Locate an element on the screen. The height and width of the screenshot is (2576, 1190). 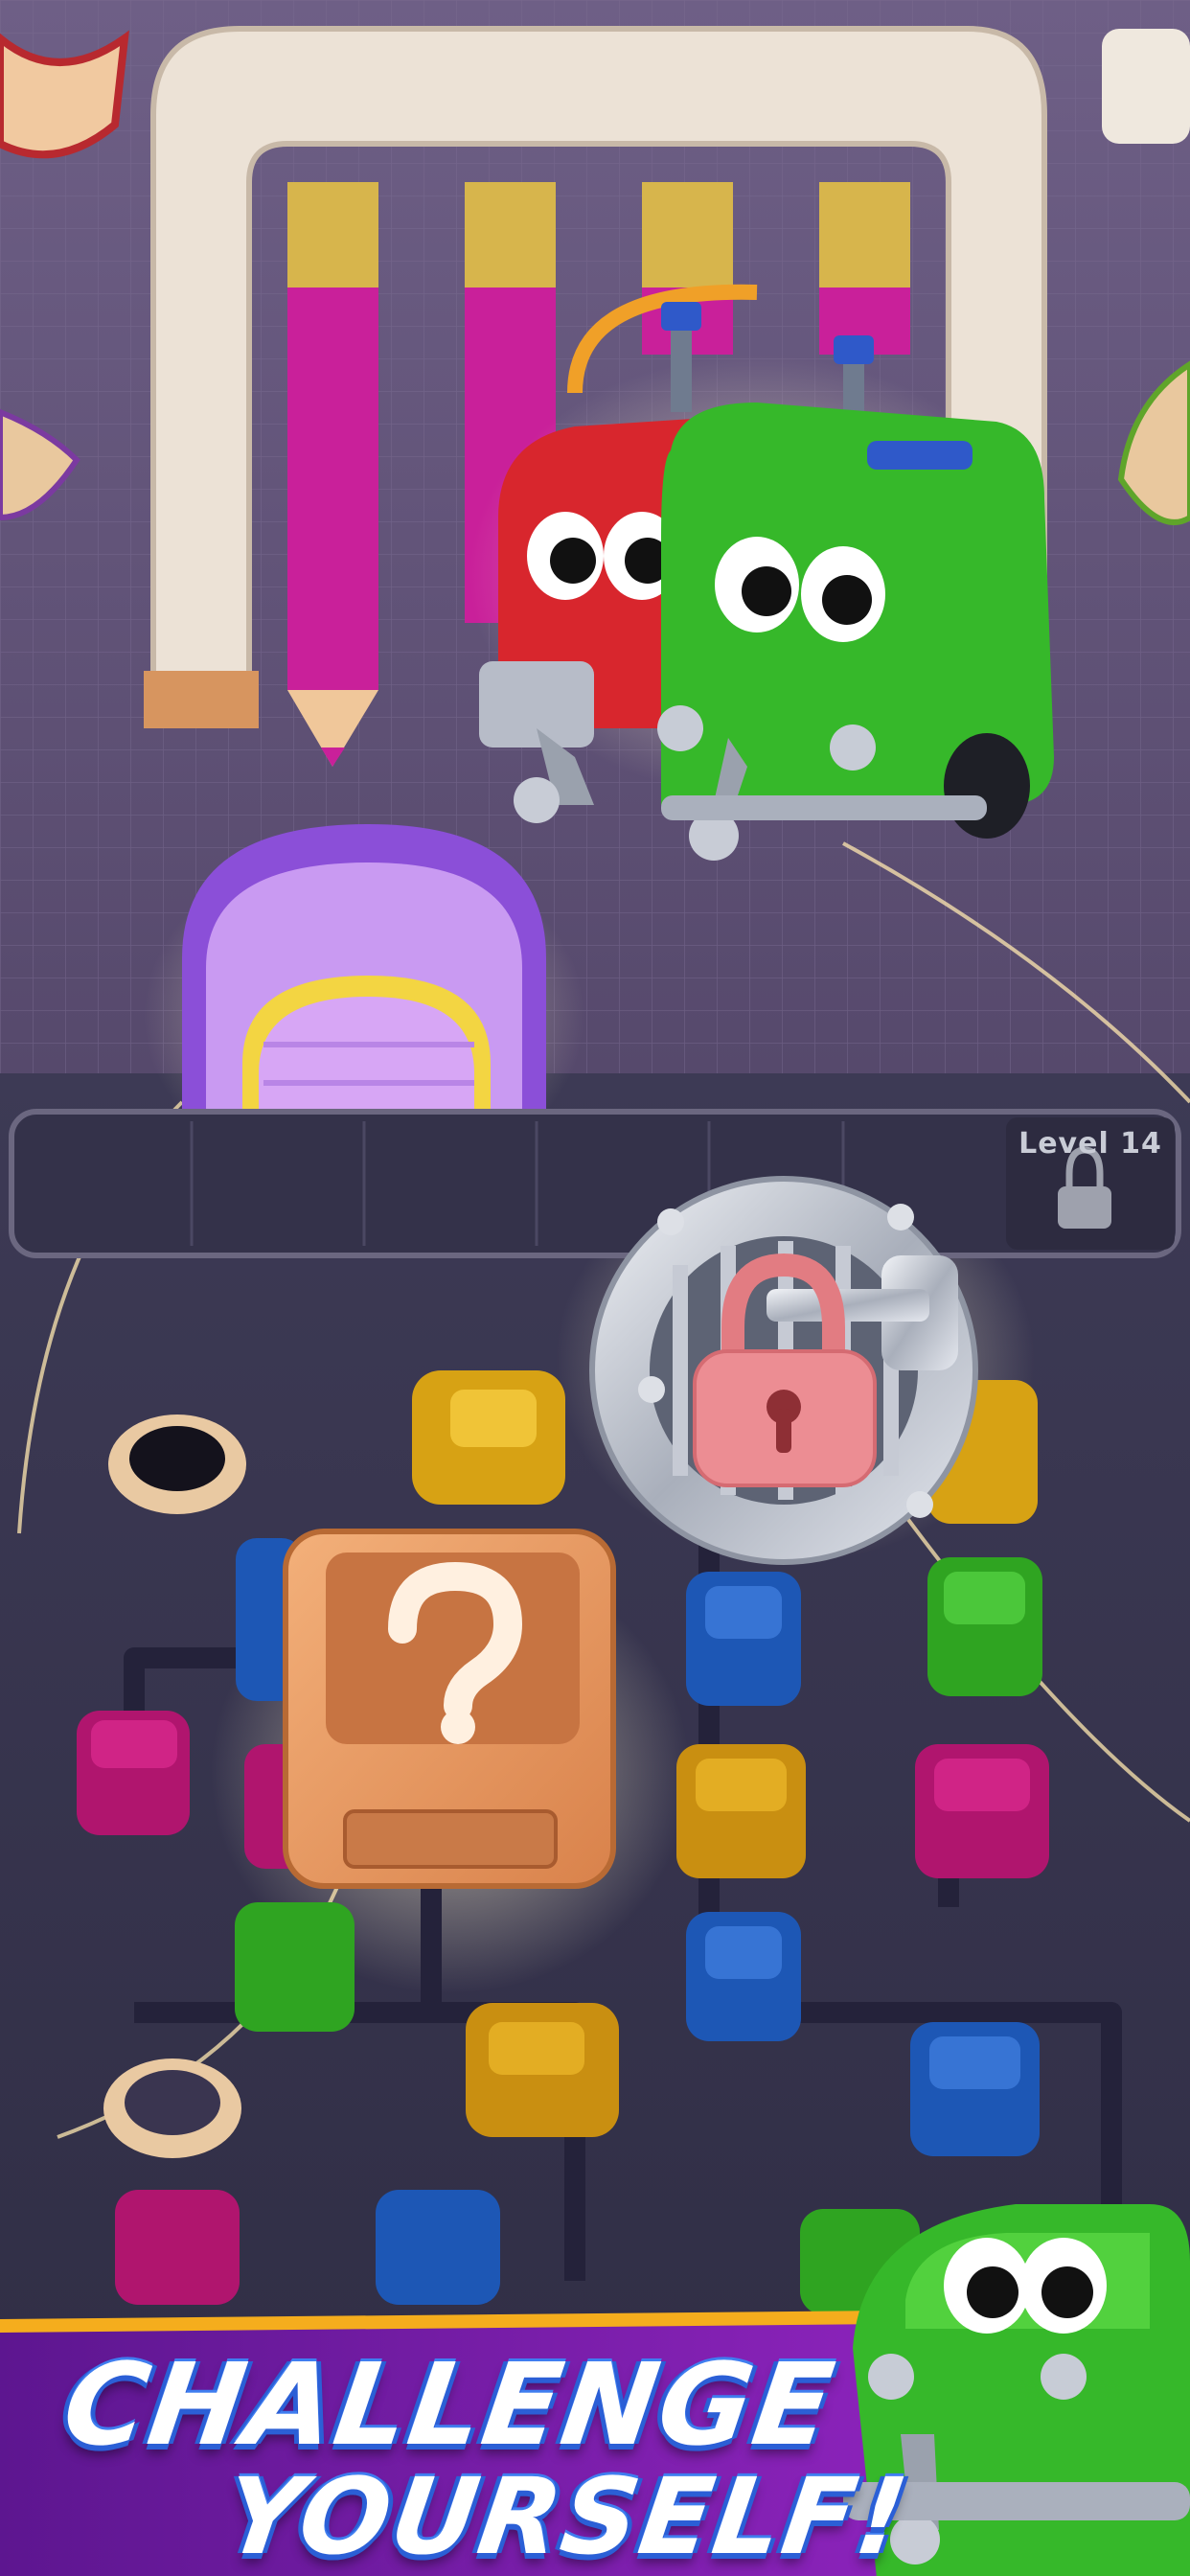
level-lock-label: Level 14 is located at coordinates (1090, 1144).